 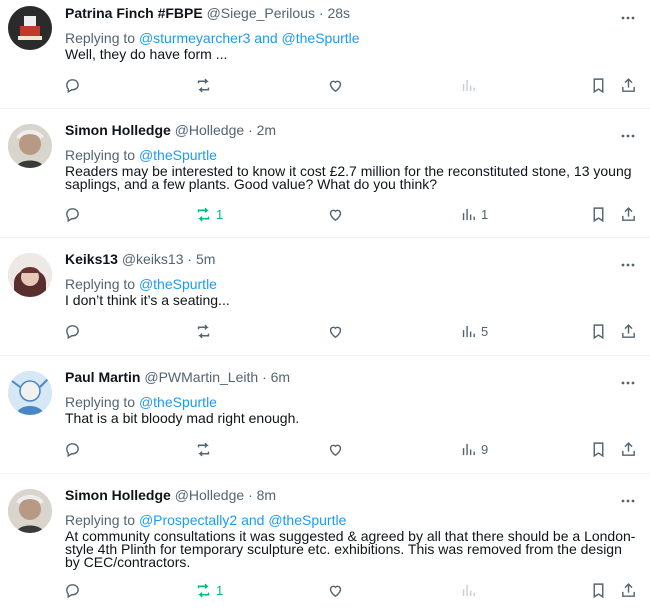 What do you see at coordinates (474, 449) in the screenshot?
I see `views-button: 9` at bounding box center [474, 449].